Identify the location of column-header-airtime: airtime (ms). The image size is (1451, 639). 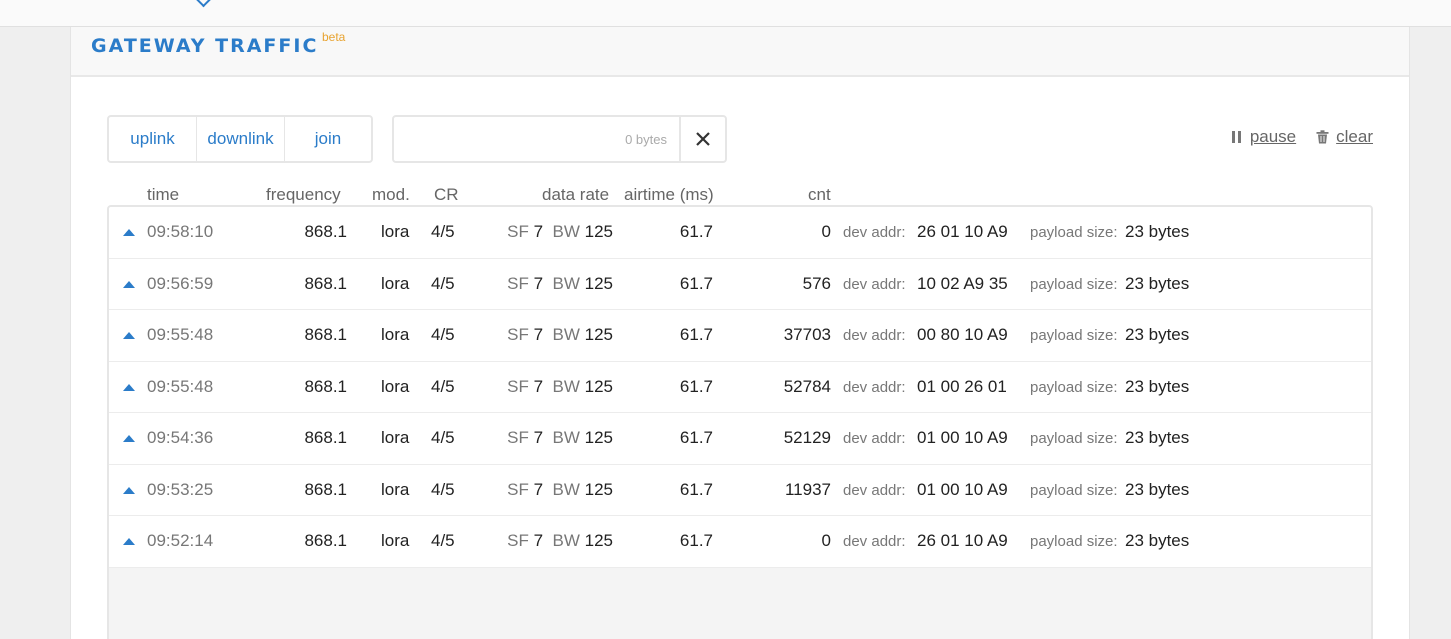
(669, 194).